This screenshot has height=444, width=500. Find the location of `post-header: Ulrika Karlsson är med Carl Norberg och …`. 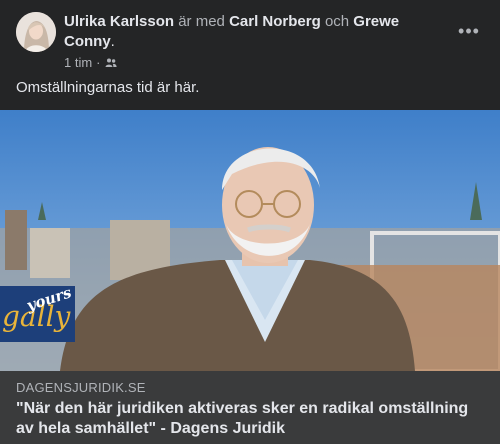

post-header: Ulrika Karlsson är med Carl Norberg och … is located at coordinates (250, 42).